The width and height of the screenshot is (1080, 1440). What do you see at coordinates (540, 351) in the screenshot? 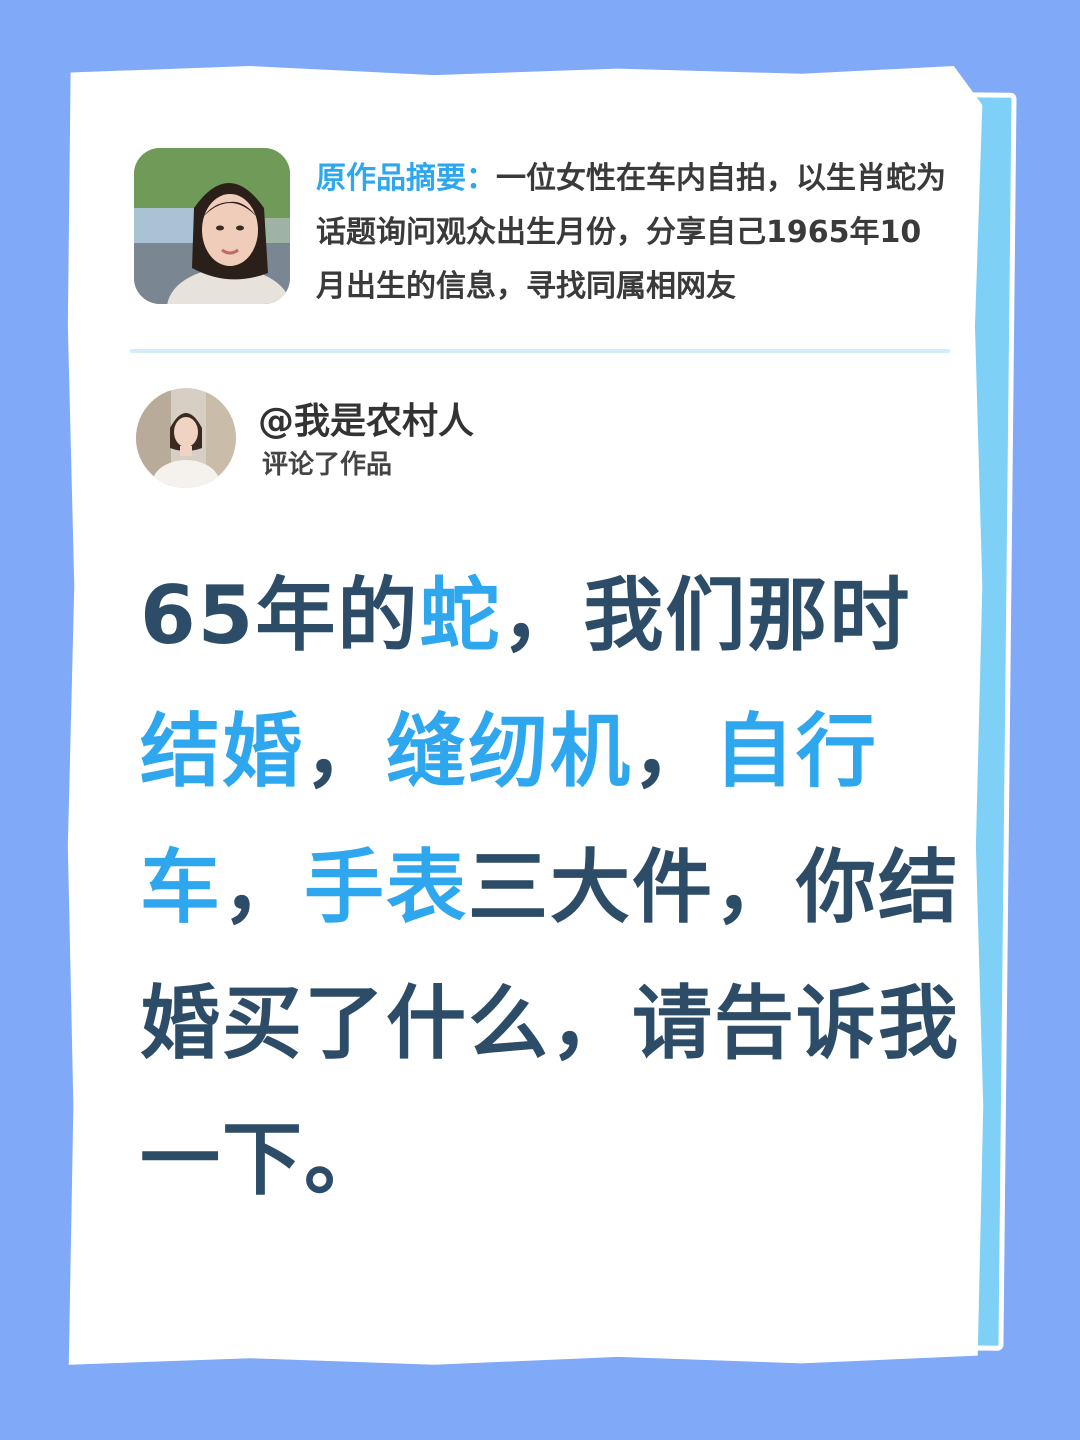
I see `divider` at bounding box center [540, 351].